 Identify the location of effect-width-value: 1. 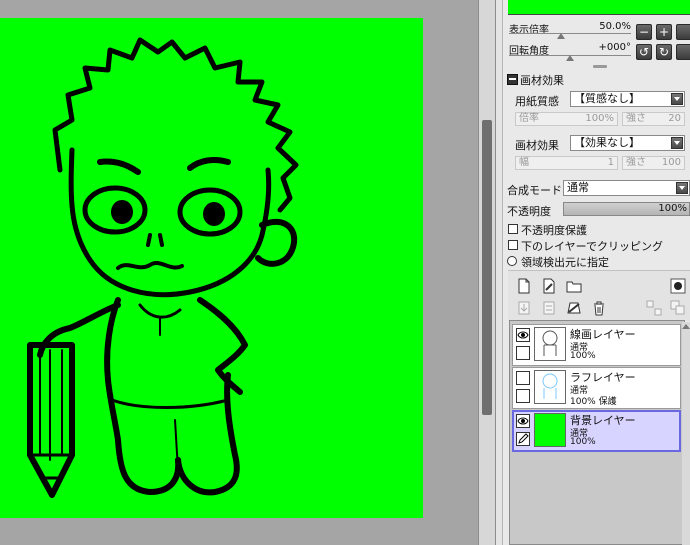
(610, 162).